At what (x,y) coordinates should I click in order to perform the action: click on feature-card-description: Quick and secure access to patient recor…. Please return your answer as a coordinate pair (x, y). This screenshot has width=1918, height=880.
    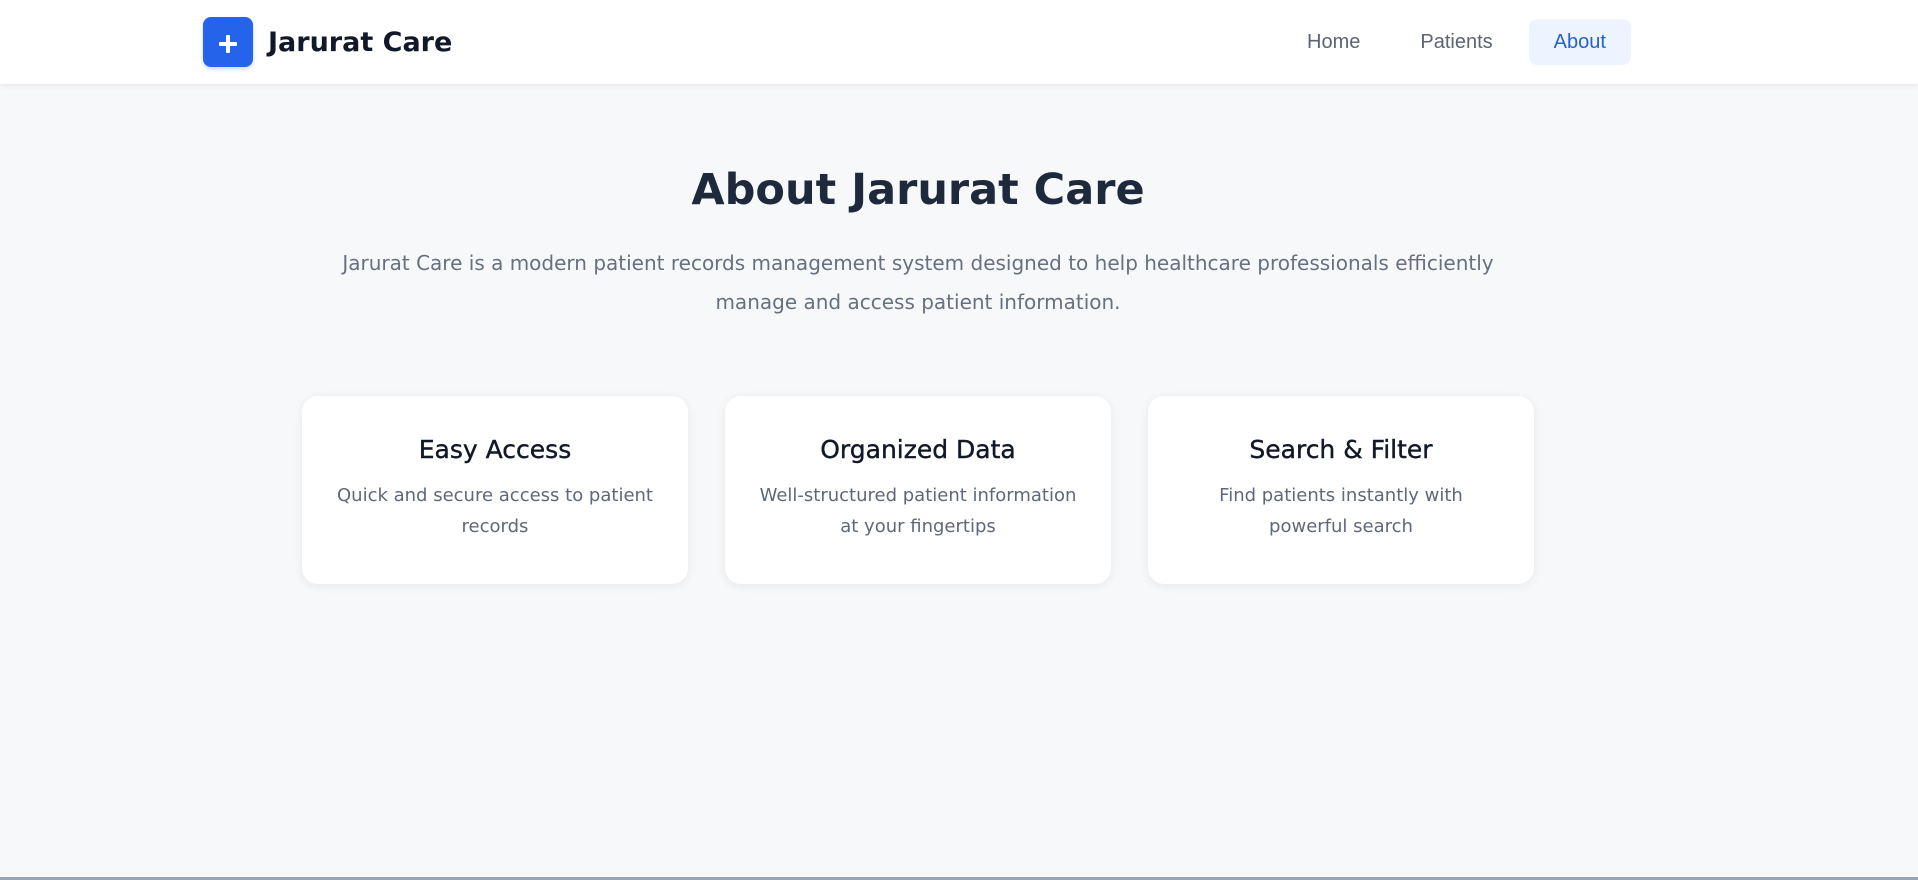
    Looking at the image, I should click on (495, 511).